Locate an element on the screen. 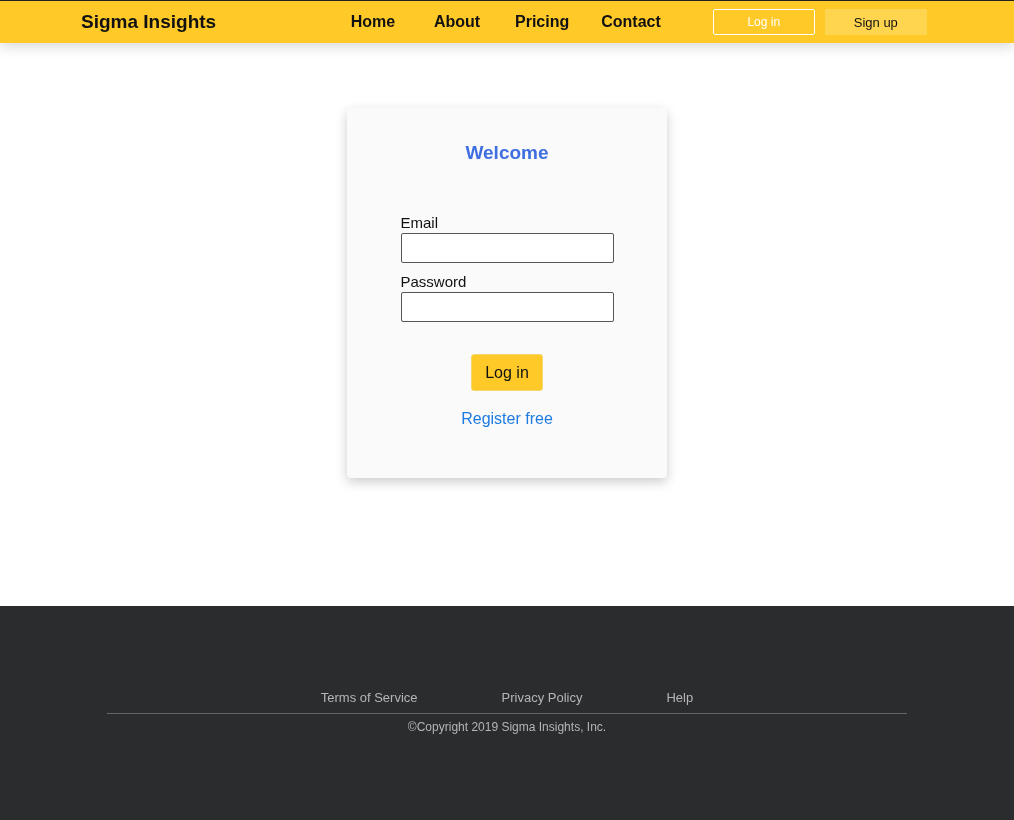 The height and width of the screenshot is (820, 1014). brand-logo-text: Sigma Insights is located at coordinates (206, 22).